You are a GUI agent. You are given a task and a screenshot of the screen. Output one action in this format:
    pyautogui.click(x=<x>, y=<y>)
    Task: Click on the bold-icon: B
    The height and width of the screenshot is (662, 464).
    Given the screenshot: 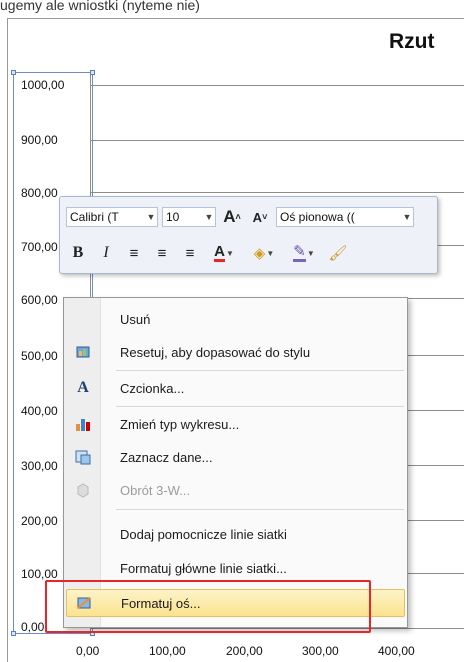 What is the action you would take?
    pyautogui.click(x=78, y=252)
    